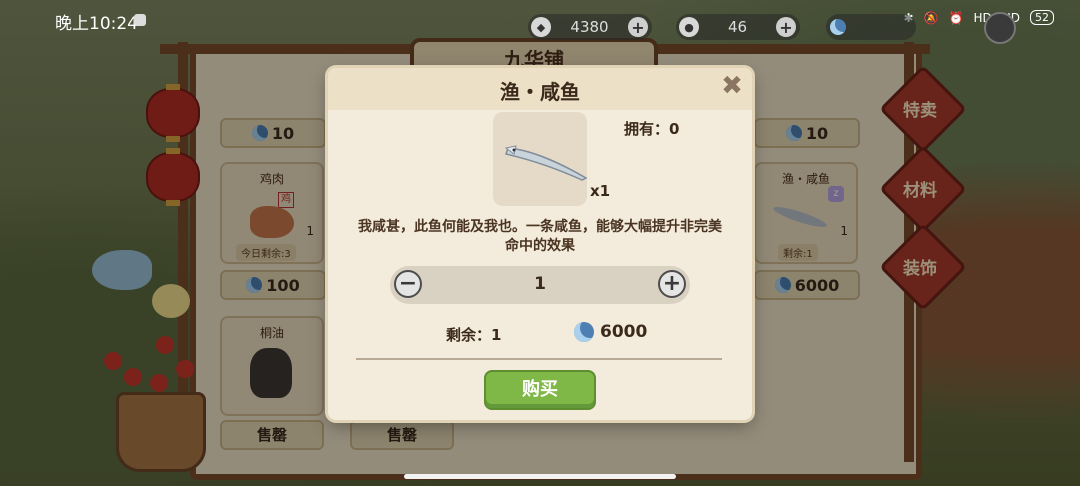  What do you see at coordinates (931, 17) in the screenshot?
I see `mute-icon: 🔕` at bounding box center [931, 17].